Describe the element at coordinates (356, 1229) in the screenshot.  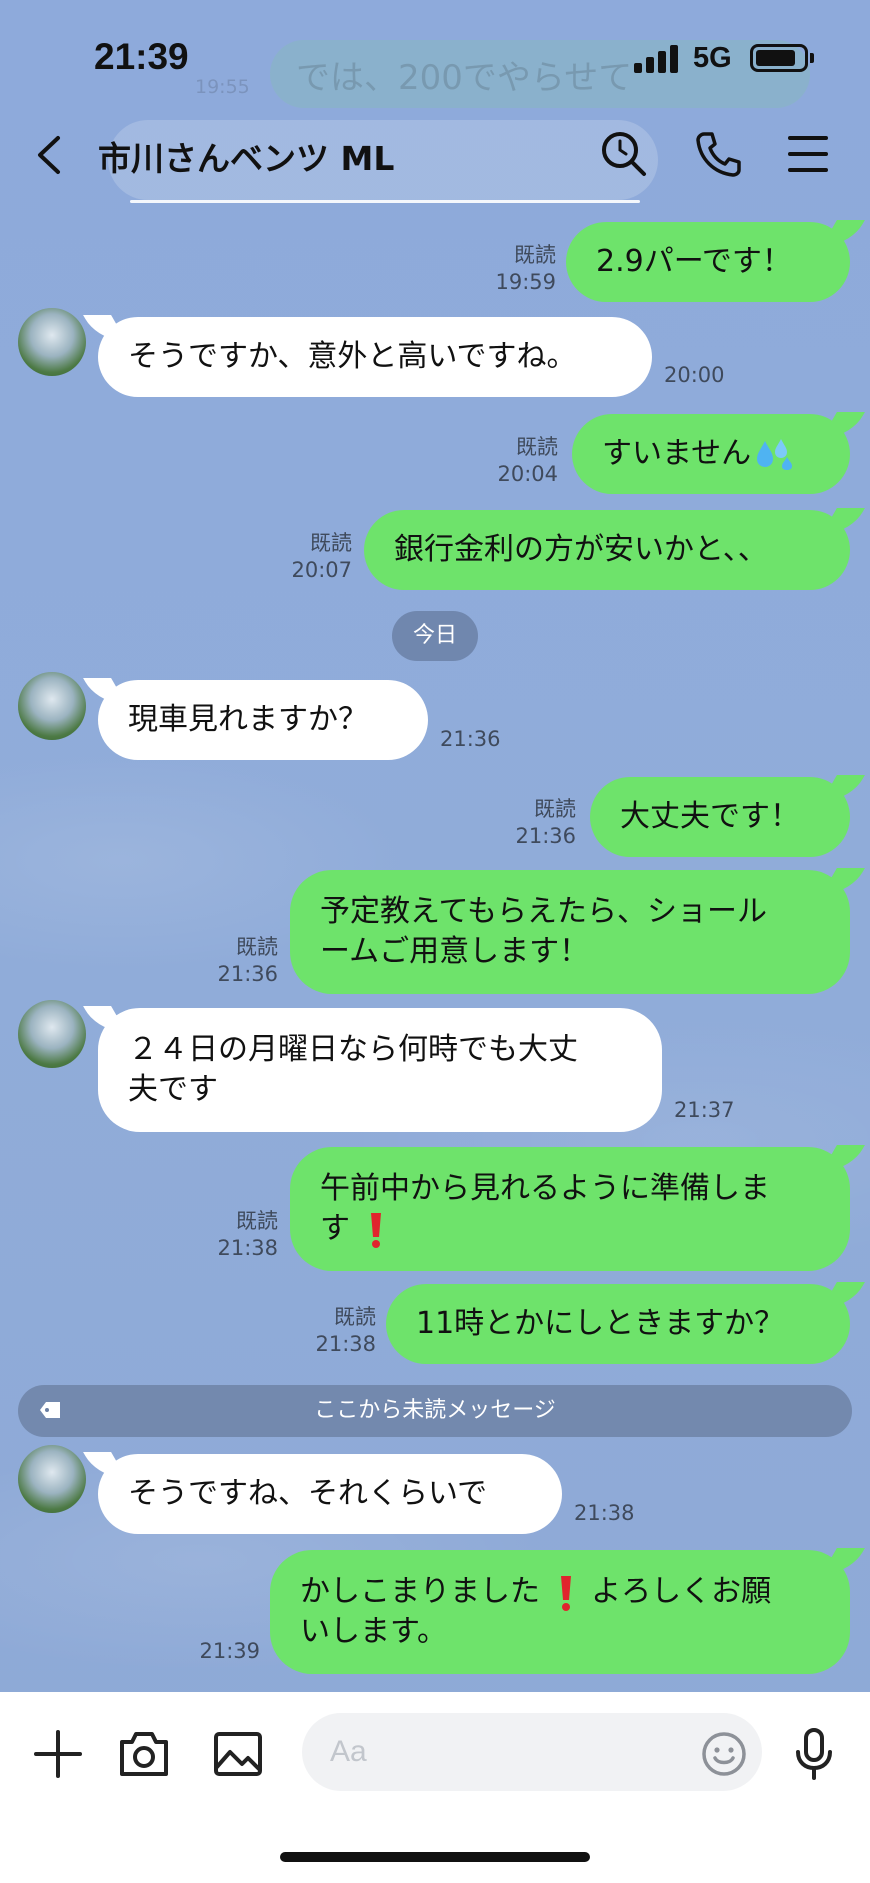
I see `message-text-line-wrap: す` at that location.